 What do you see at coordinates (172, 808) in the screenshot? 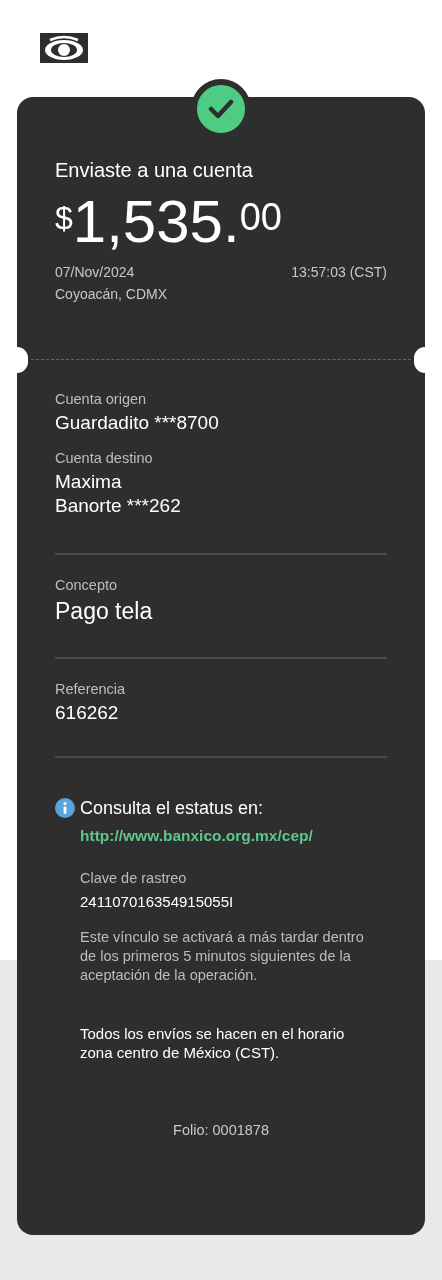
I see `info-title: Consulta el estatus en:` at bounding box center [172, 808].